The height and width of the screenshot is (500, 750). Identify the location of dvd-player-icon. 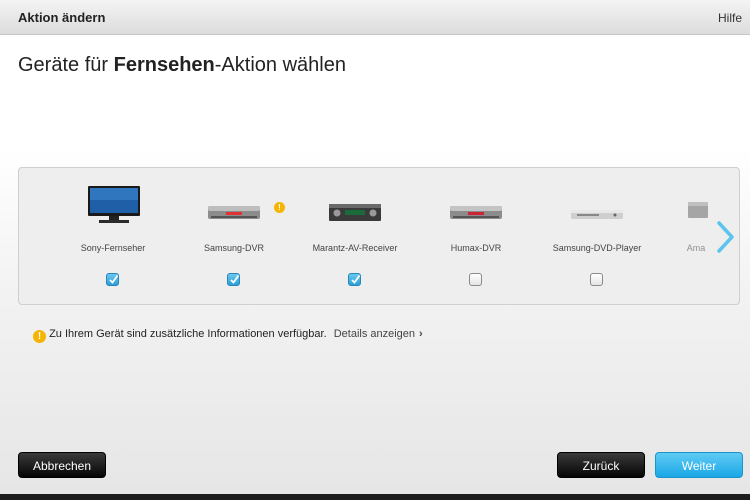
(597, 205).